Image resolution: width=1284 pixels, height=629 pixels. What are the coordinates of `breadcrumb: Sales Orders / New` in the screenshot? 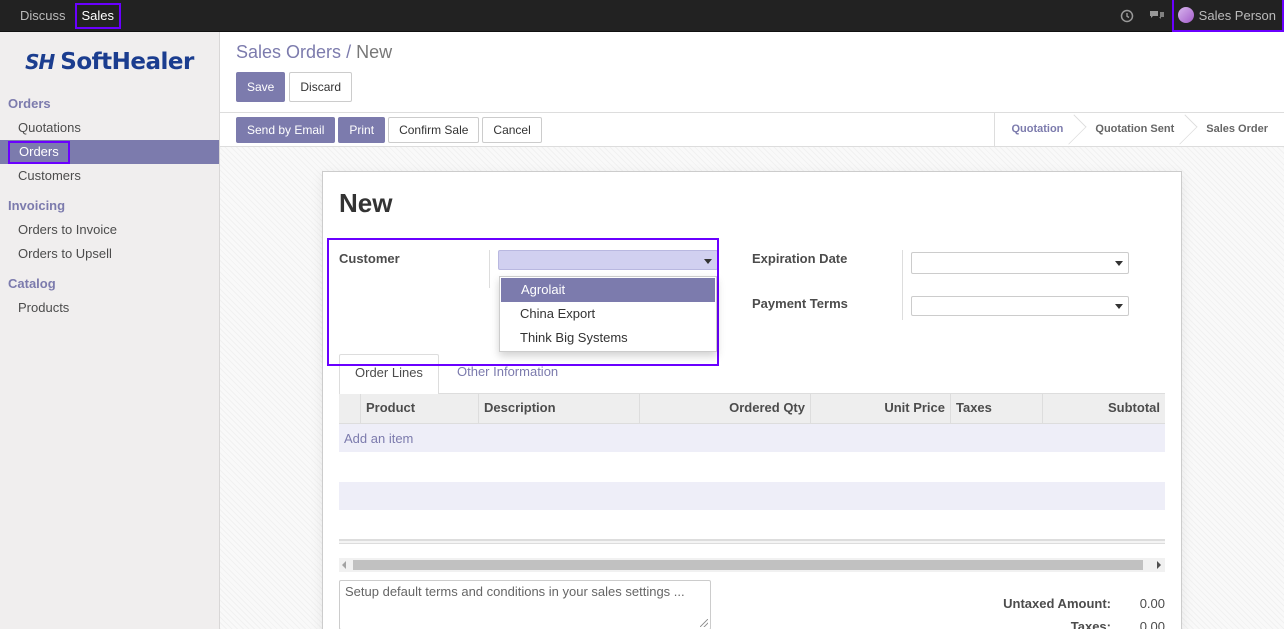 It's located at (314, 52).